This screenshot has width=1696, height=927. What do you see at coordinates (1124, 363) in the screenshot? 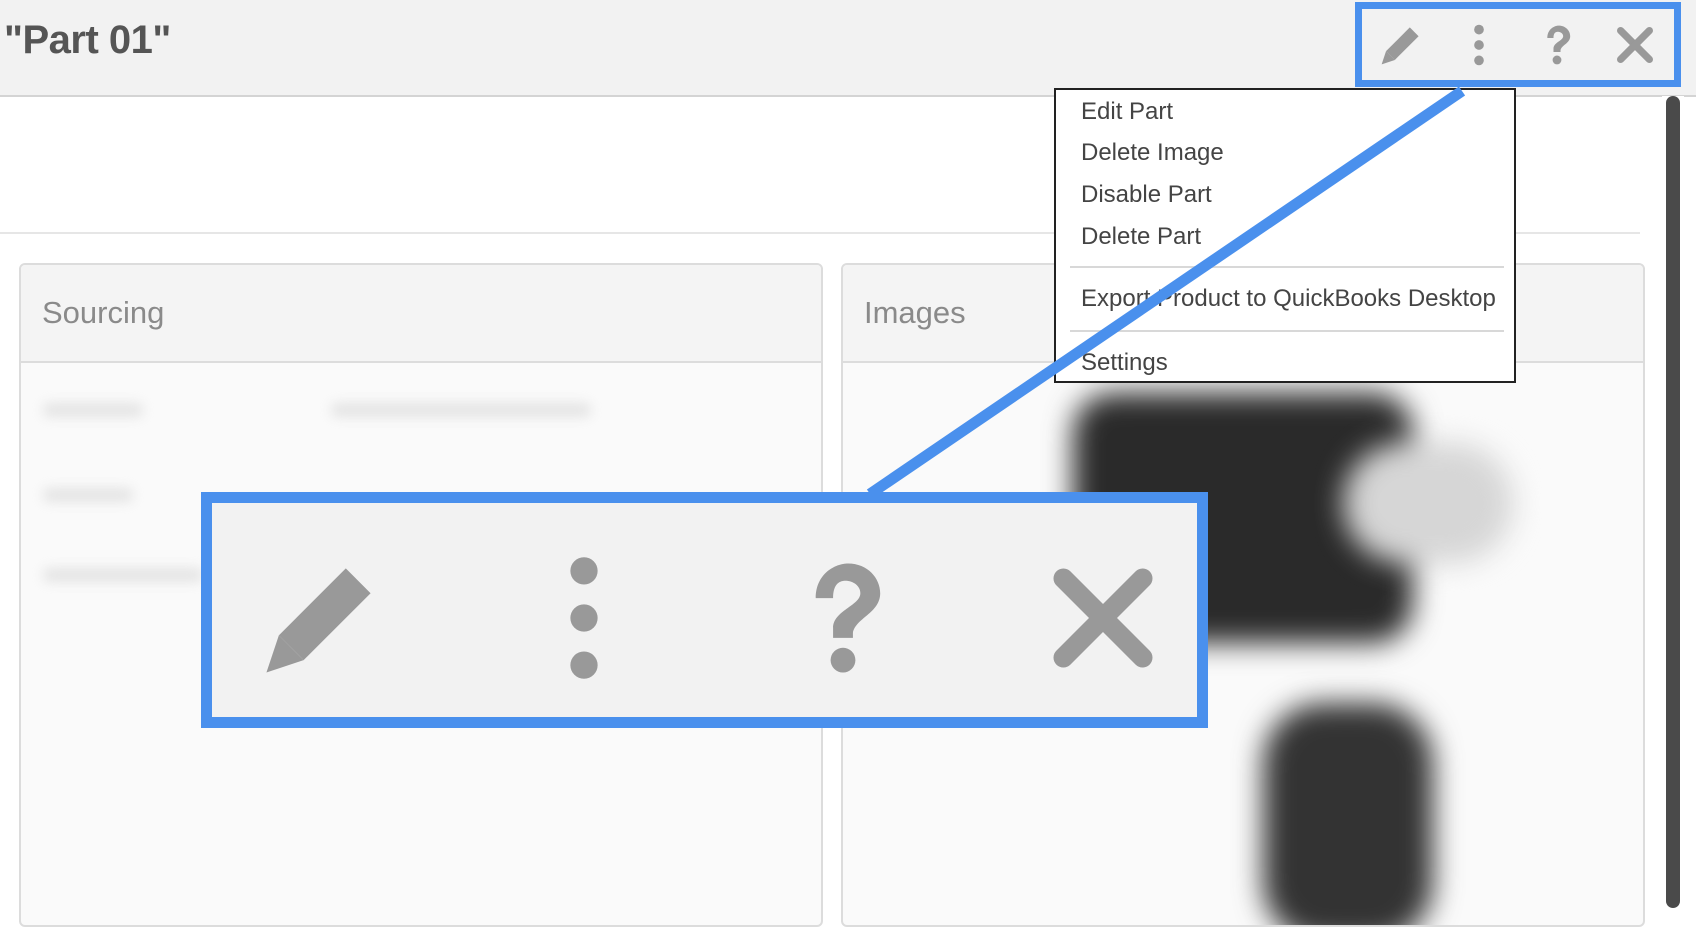
I see `menu-item-settings: Settings` at bounding box center [1124, 363].